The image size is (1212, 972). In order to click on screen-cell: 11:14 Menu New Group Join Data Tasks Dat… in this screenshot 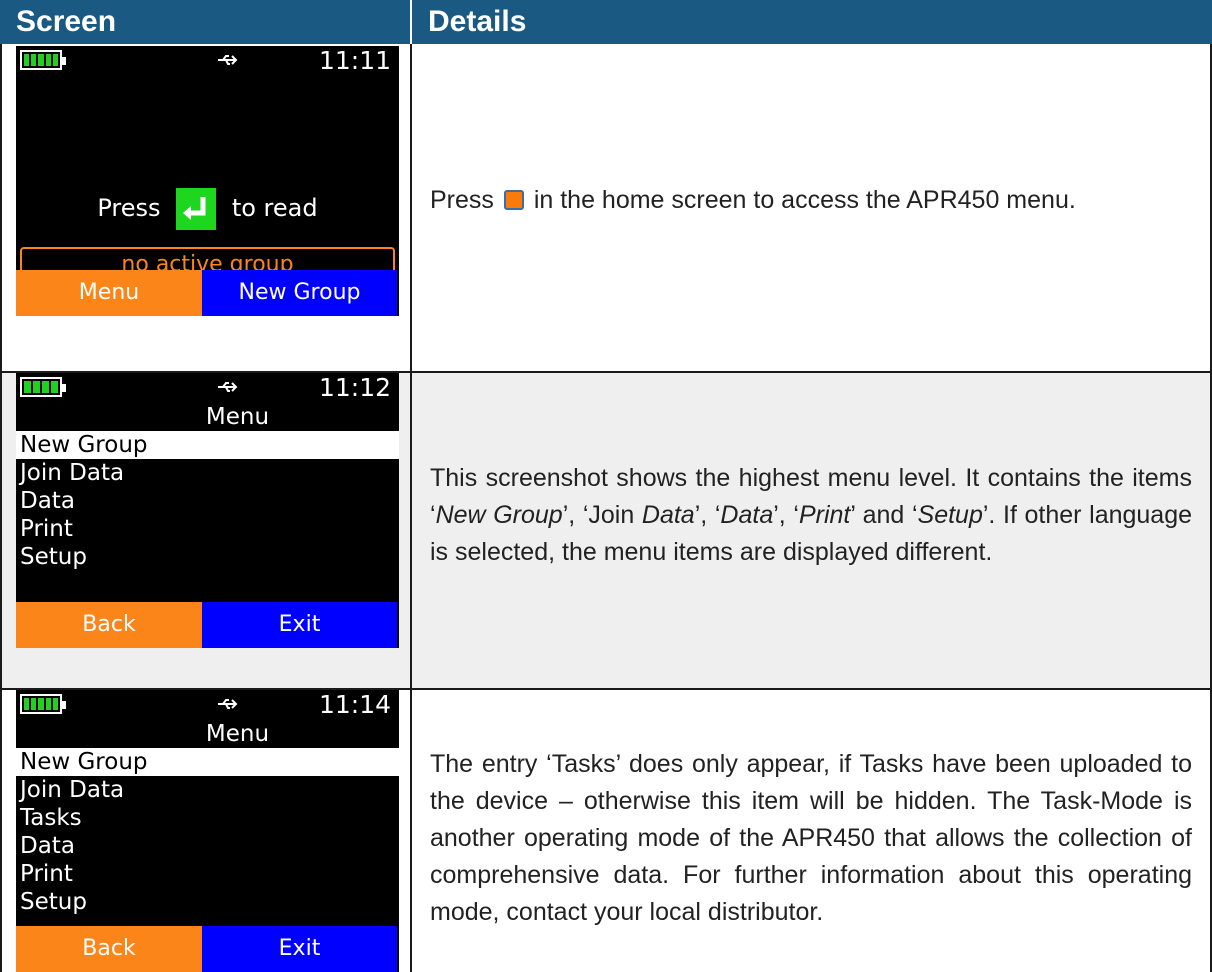, I will do `click(205, 831)`.